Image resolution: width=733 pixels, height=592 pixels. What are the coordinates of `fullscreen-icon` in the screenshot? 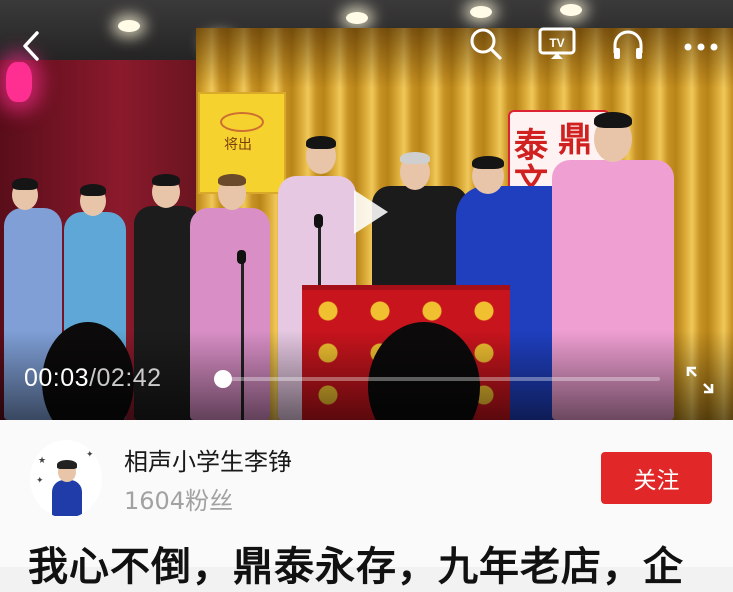 It's located at (700, 380).